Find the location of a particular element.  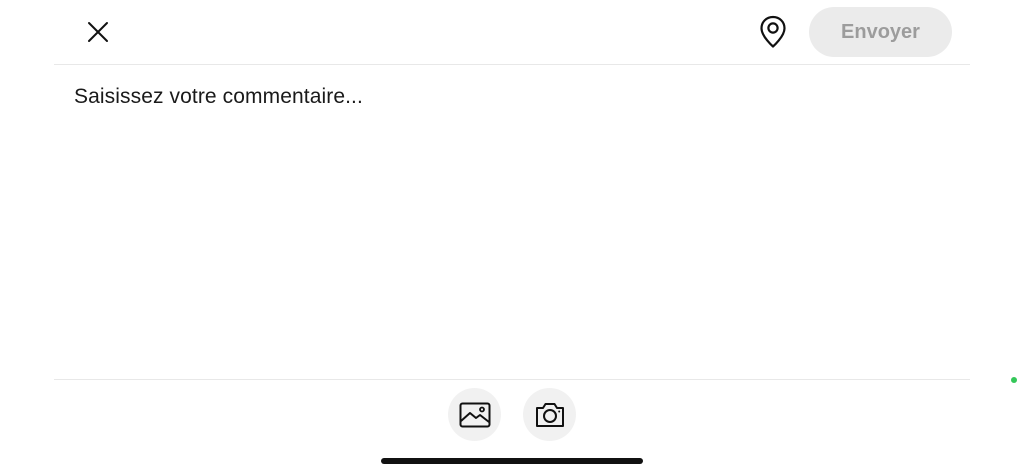

attachment-toolbar is located at coordinates (512, 415).